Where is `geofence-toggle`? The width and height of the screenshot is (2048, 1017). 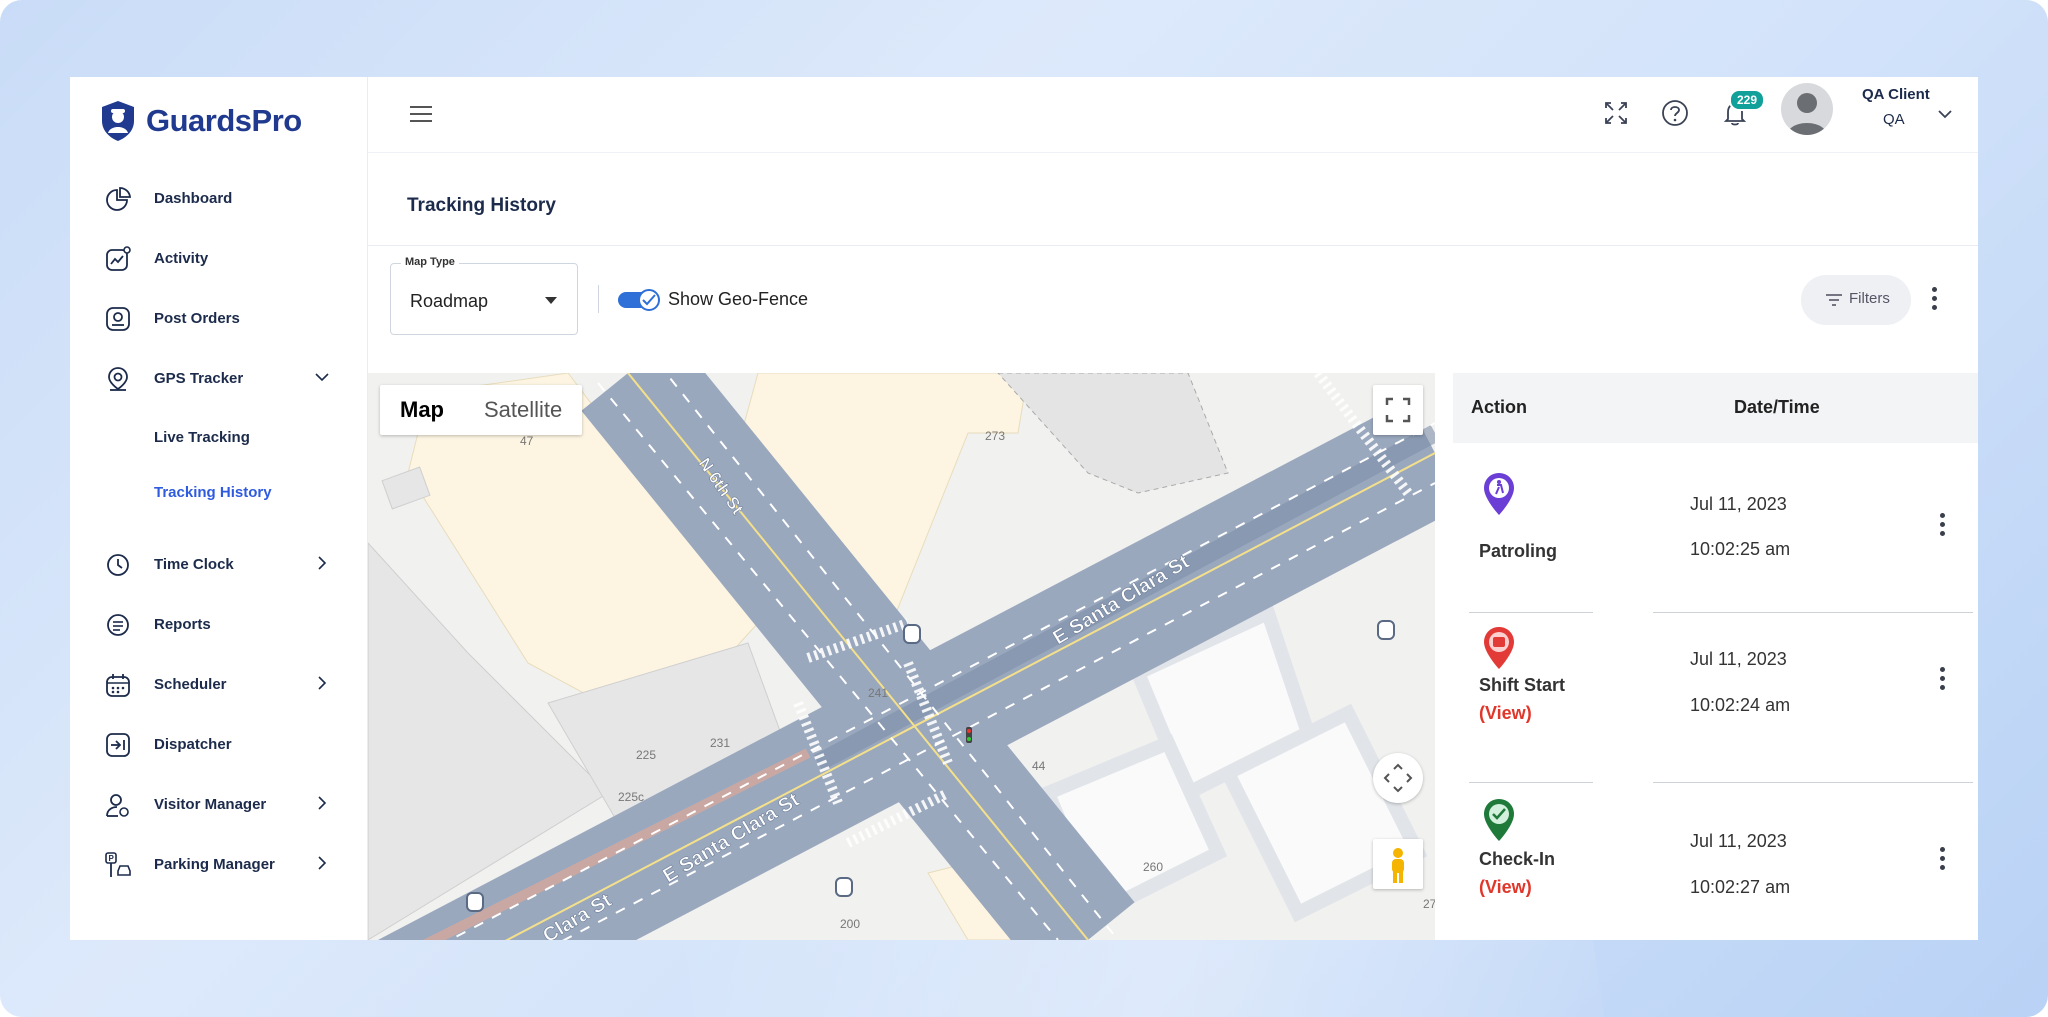
geofence-toggle is located at coordinates (639, 300).